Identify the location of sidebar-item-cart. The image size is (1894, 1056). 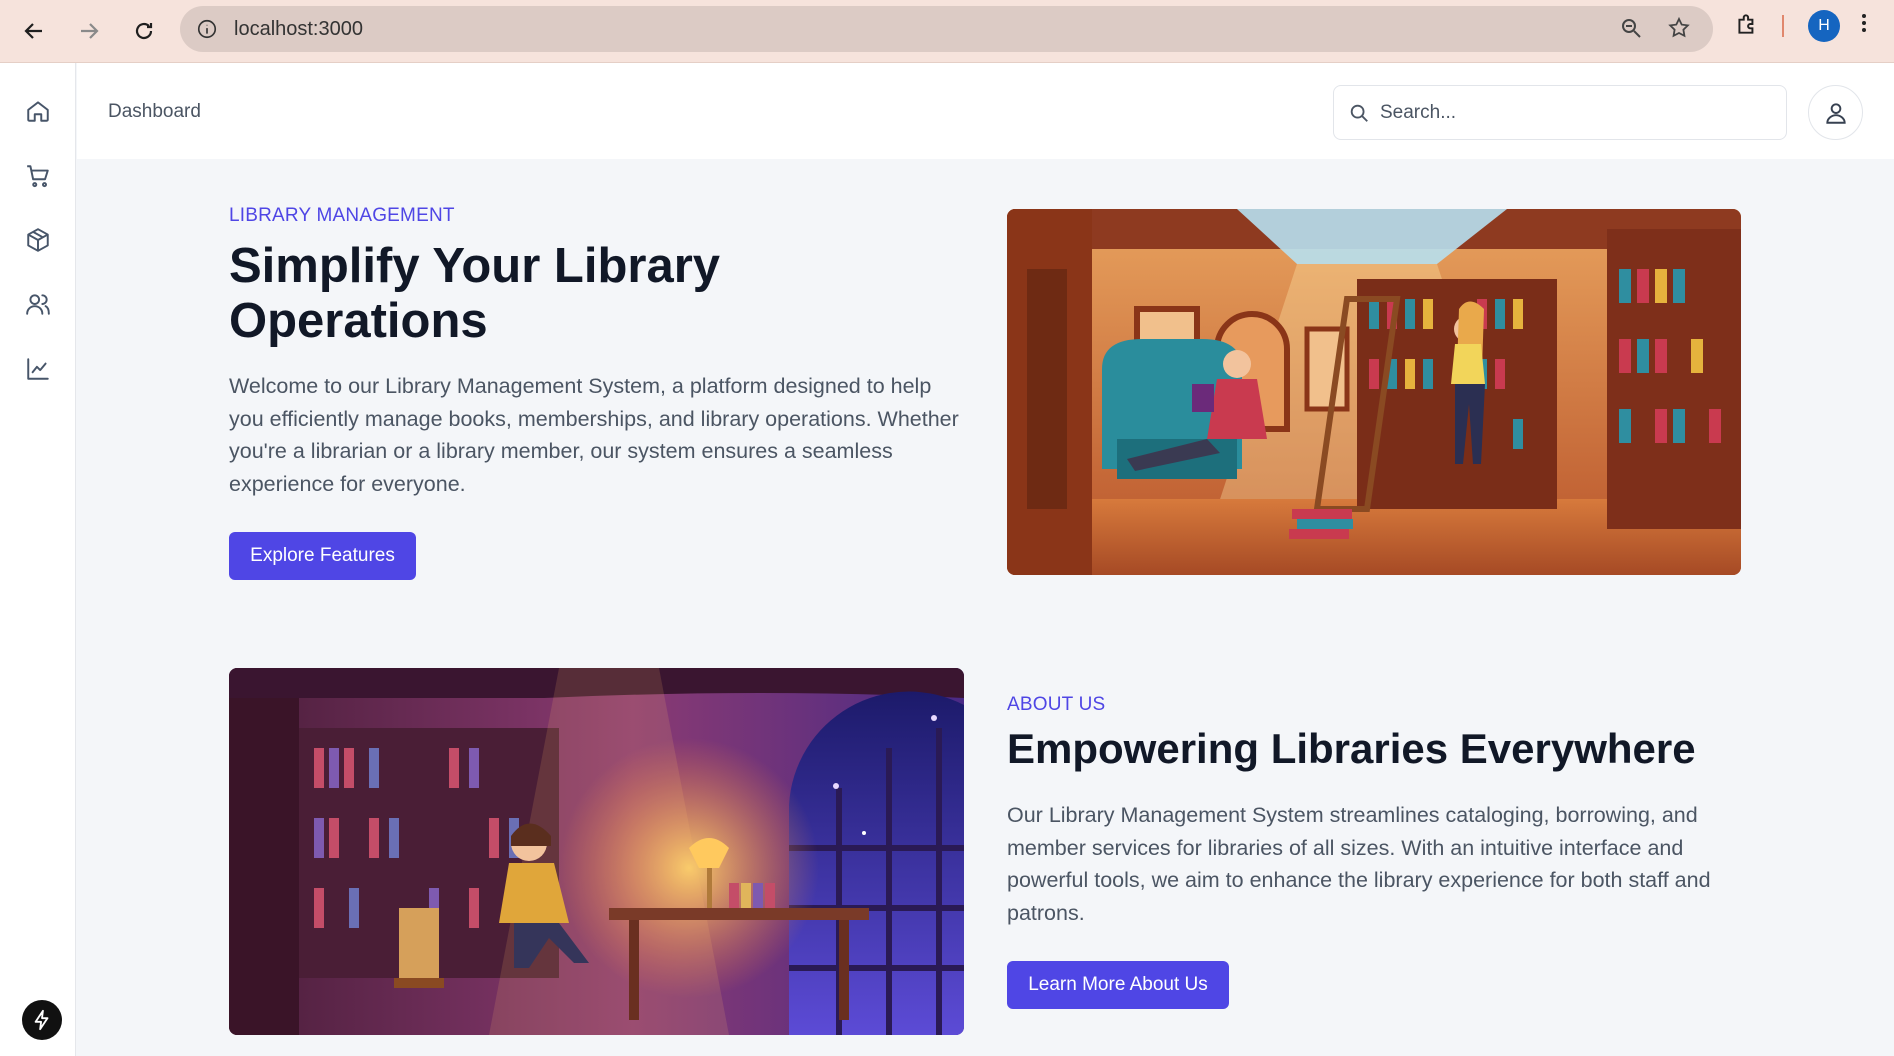
(38, 176).